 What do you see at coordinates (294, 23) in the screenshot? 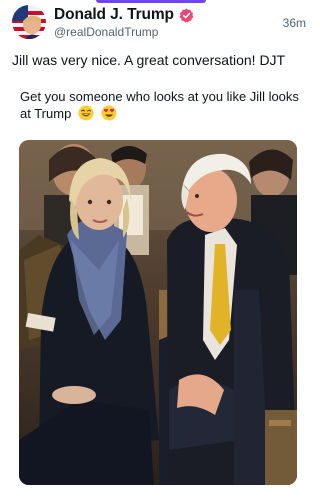
I see `post-timestamp: 36m` at bounding box center [294, 23].